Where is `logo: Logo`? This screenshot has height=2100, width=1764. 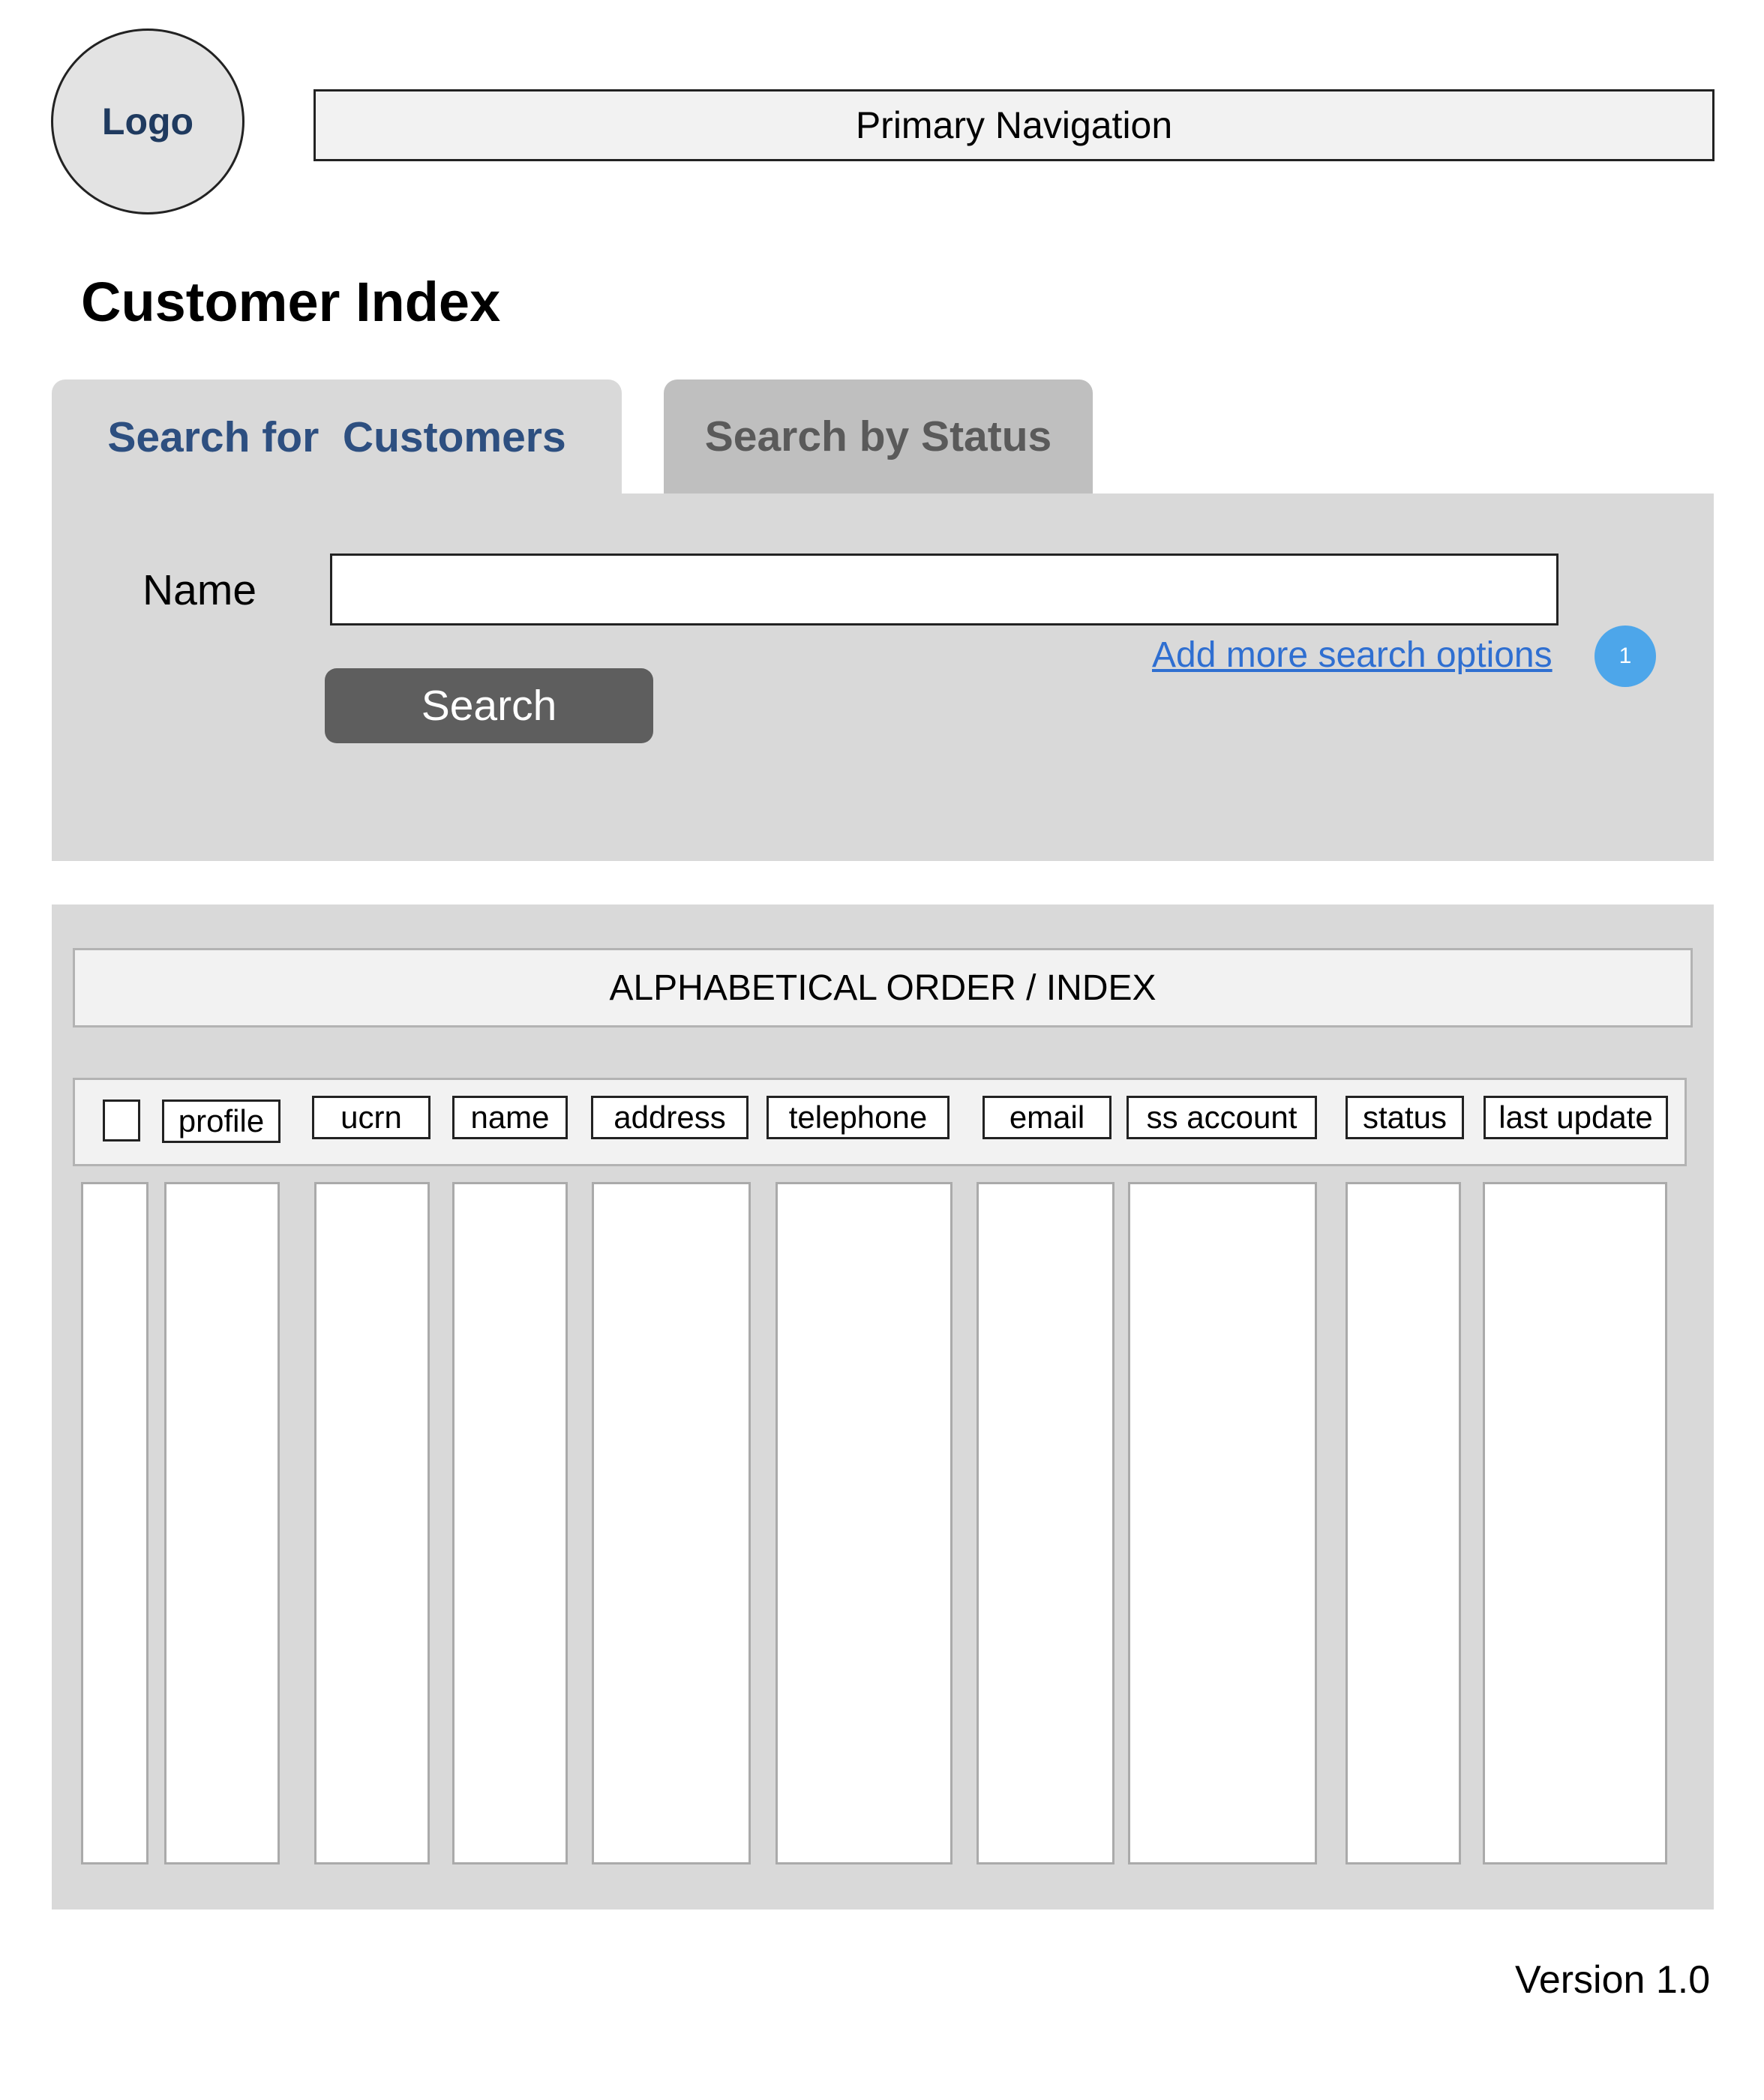 logo: Logo is located at coordinates (147, 121).